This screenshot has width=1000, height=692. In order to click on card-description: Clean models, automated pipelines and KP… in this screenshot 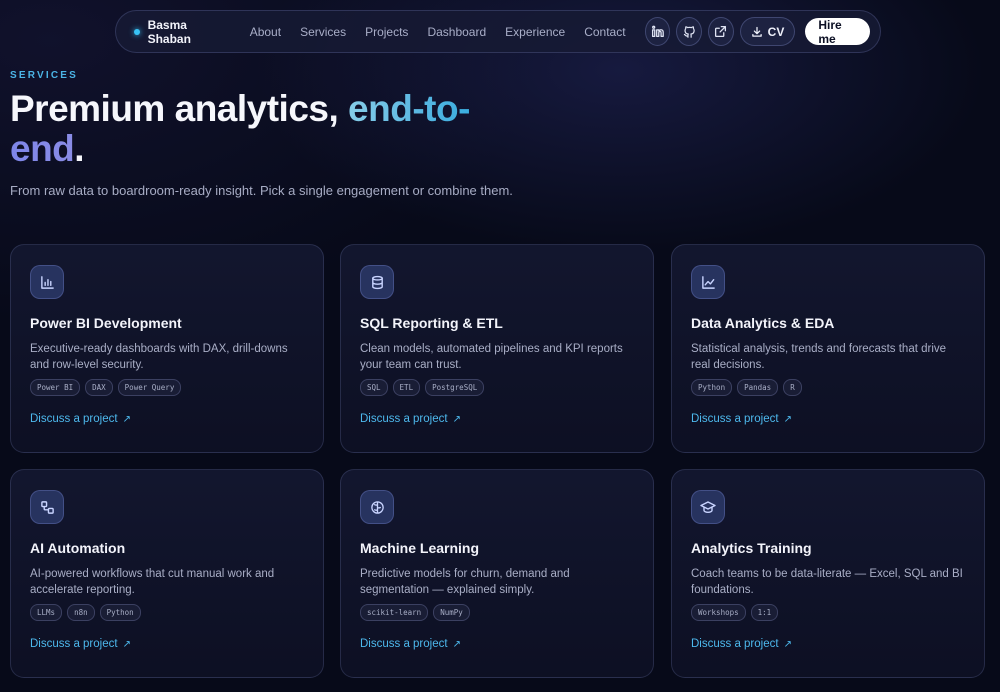, I will do `click(491, 357)`.